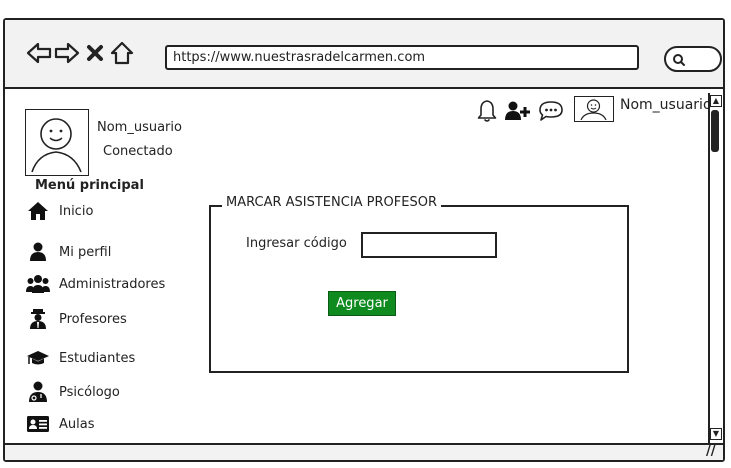 This screenshot has height=468, width=731. What do you see at coordinates (716, 101) in the screenshot?
I see `scroll-up-button: ▲` at bounding box center [716, 101].